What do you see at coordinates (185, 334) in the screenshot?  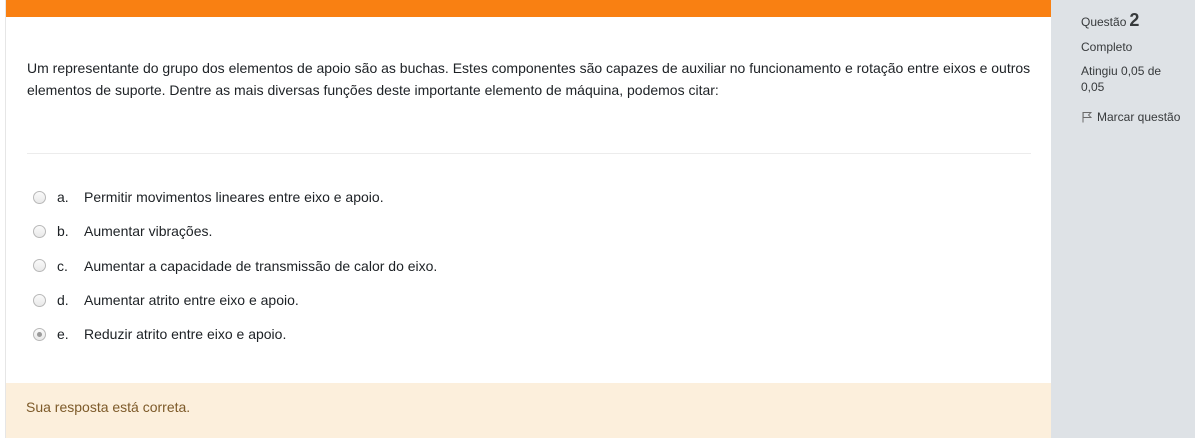 I see `answer-label: Reduzir atrito entre eixo e apoio.` at bounding box center [185, 334].